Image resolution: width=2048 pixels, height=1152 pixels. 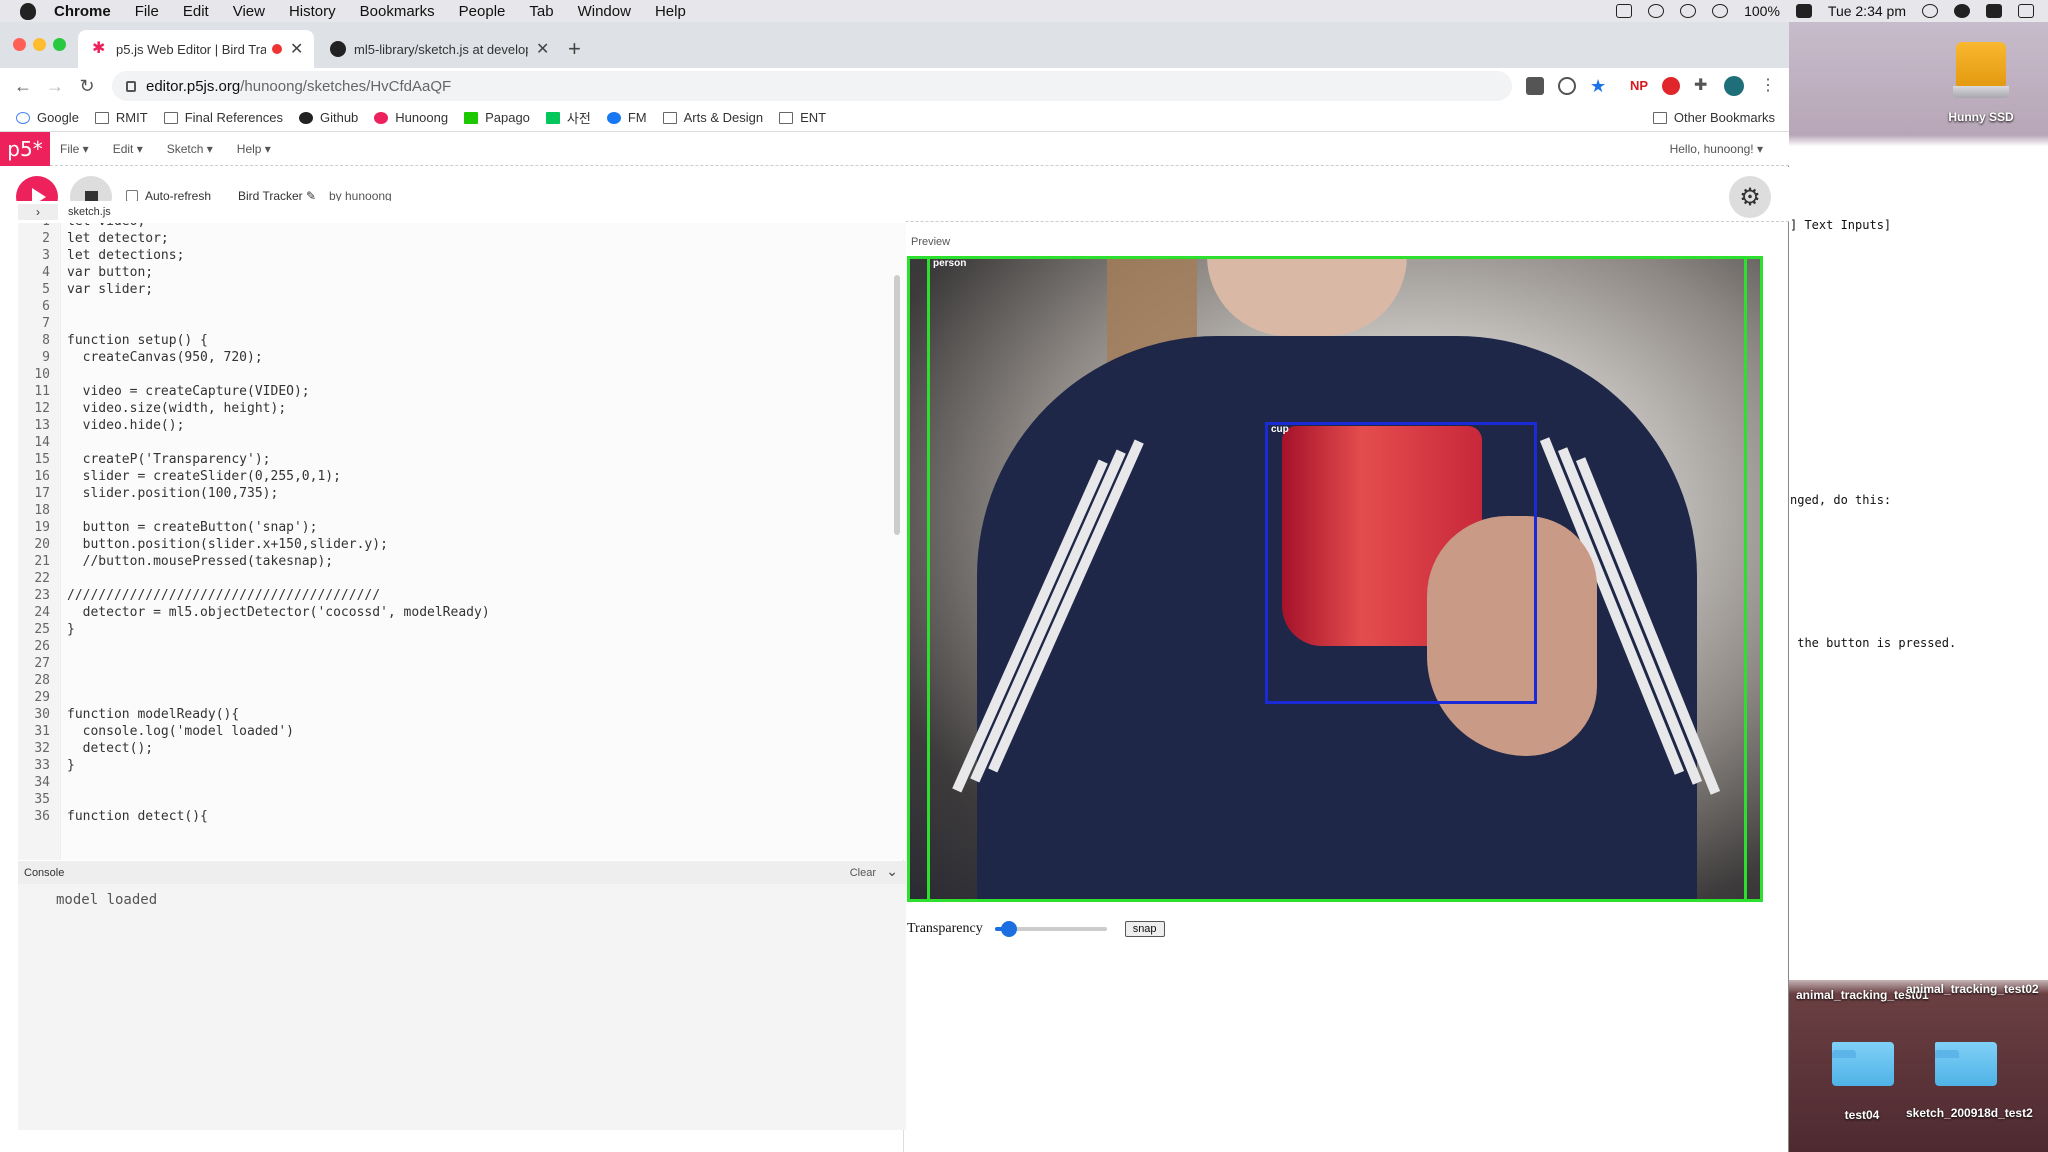 I want to click on menu-help: Help, so click(x=670, y=11).